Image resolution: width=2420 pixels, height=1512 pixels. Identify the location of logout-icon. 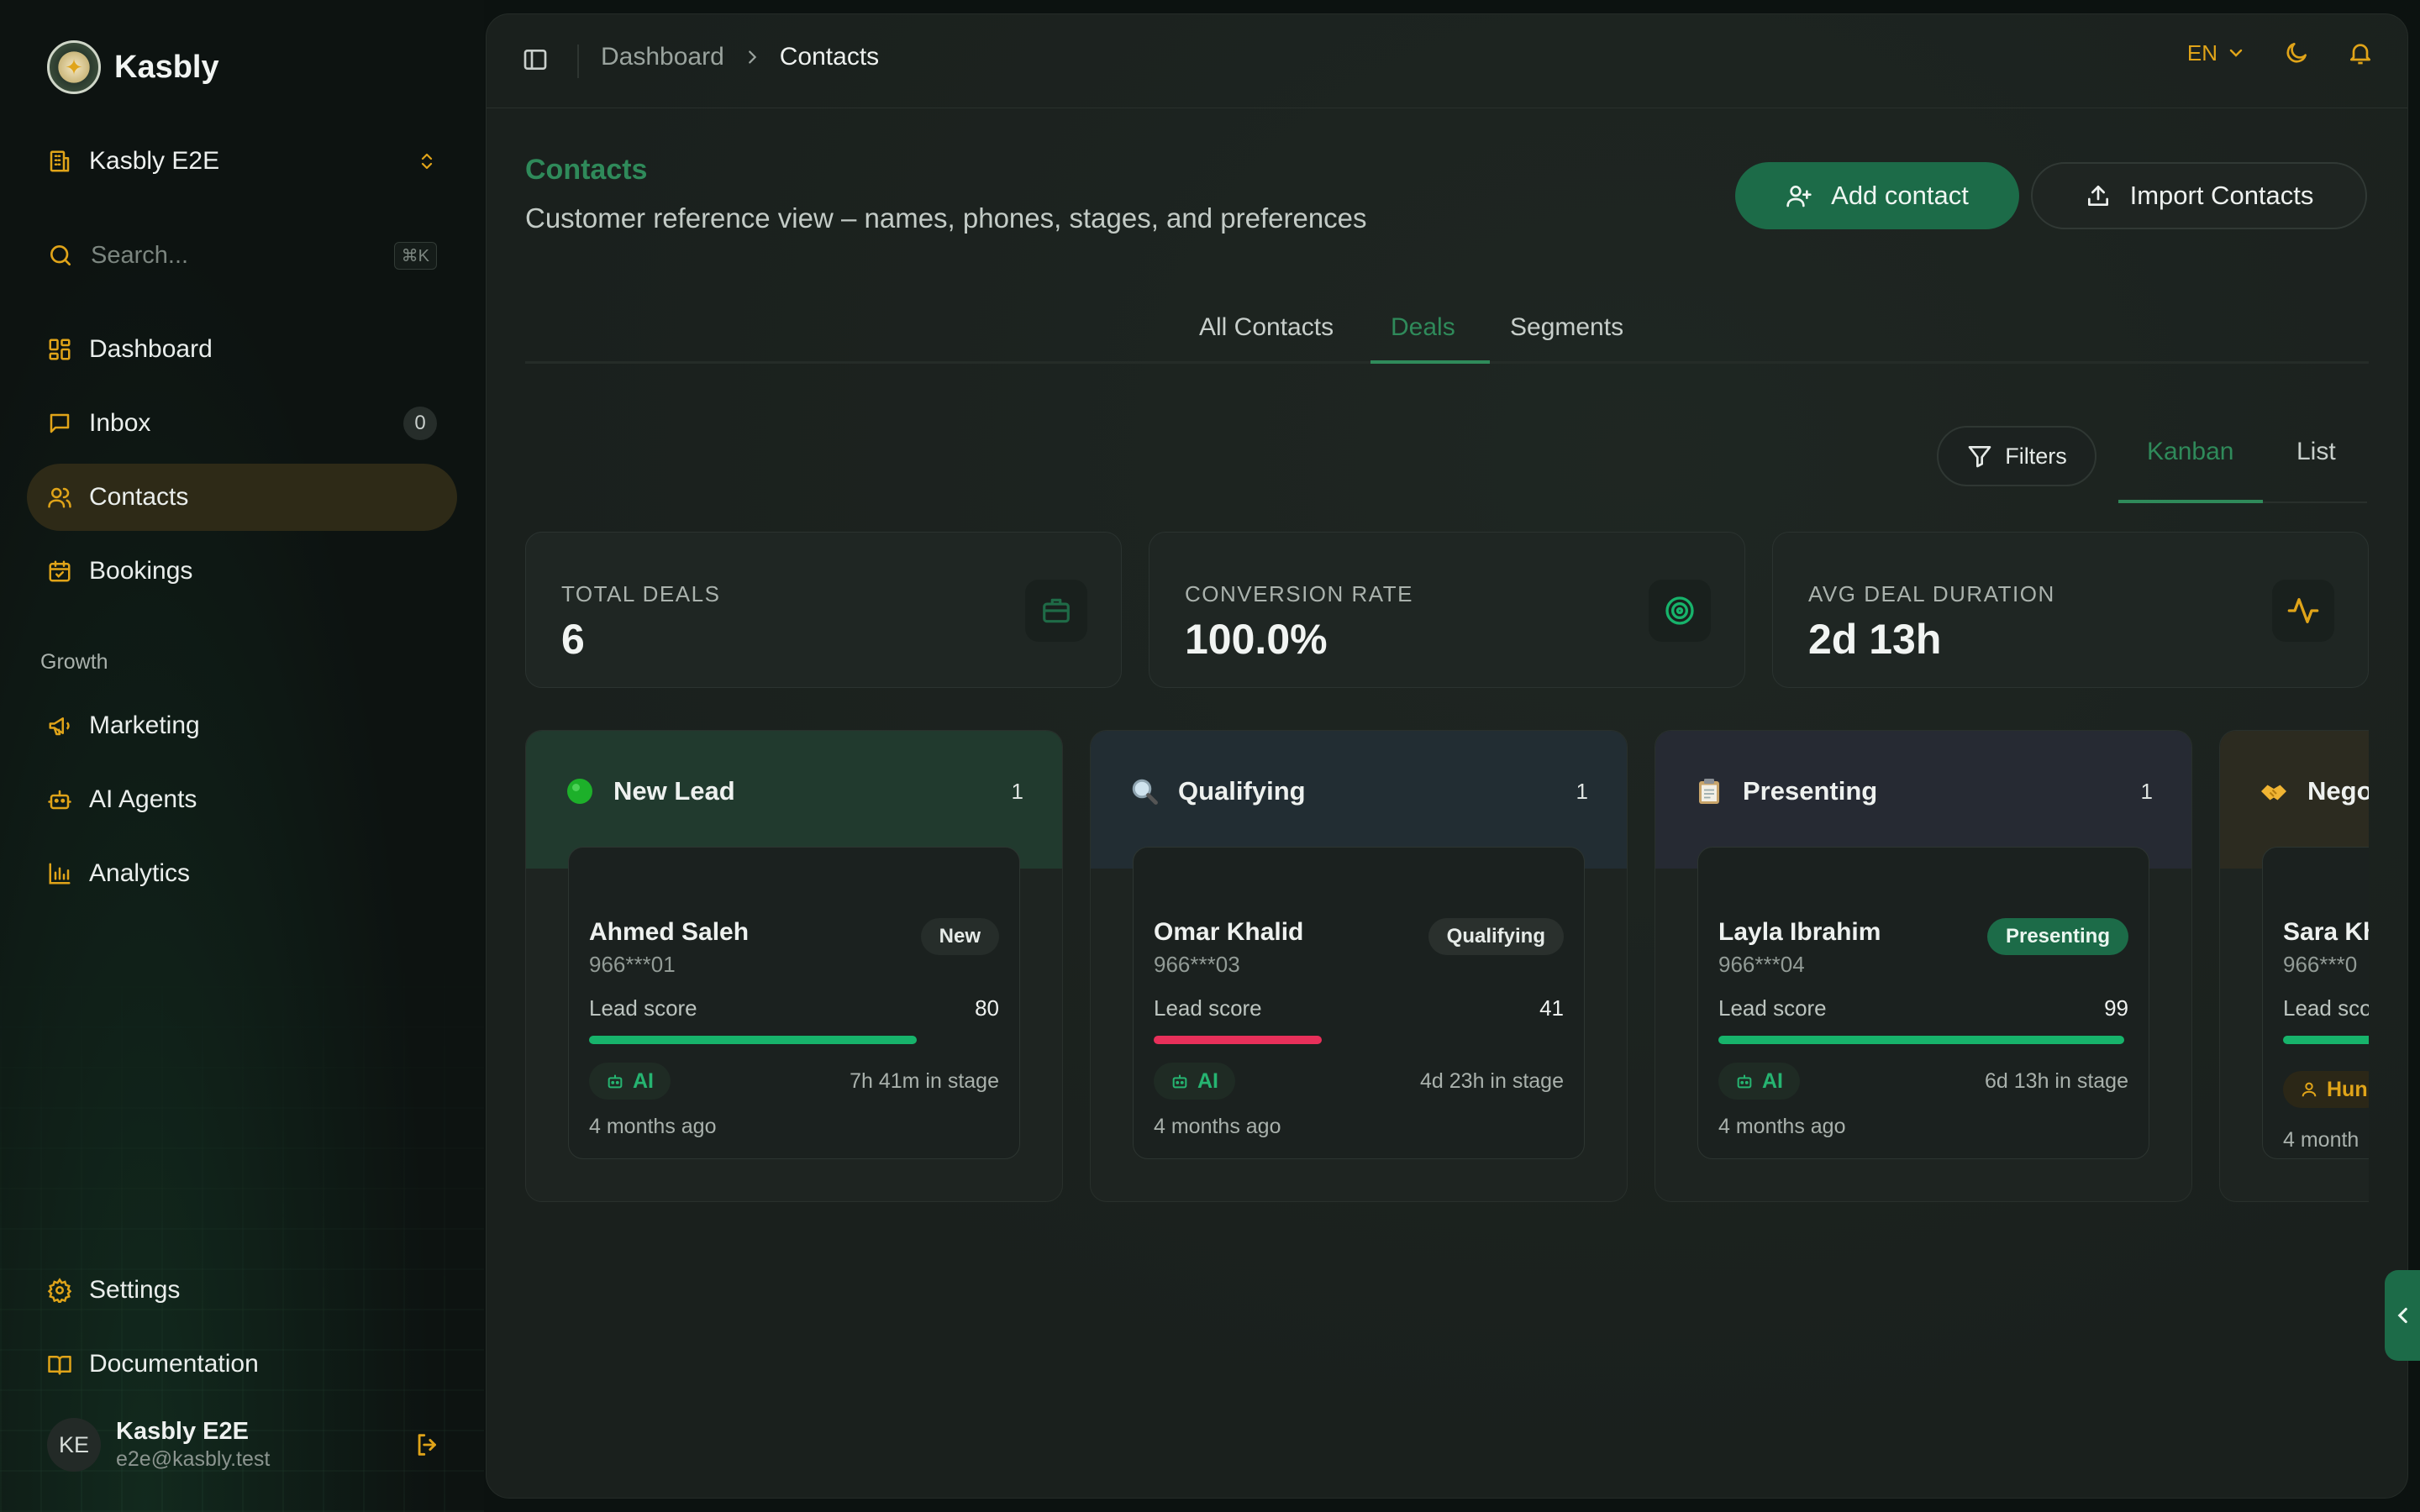
(428, 1445).